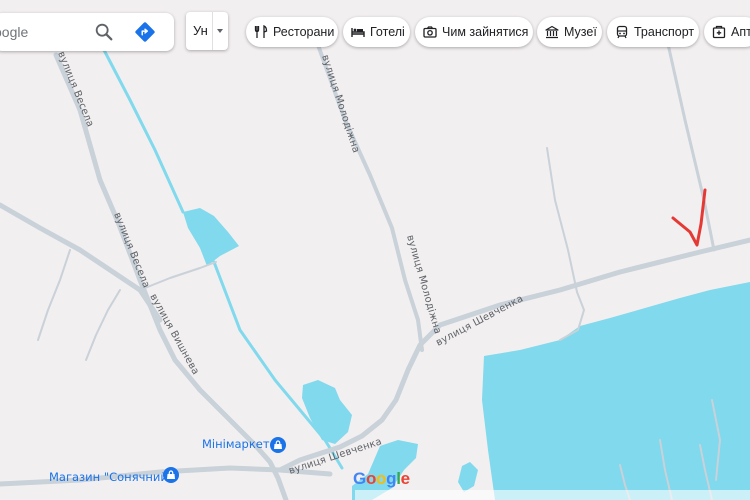 This screenshot has width=750, height=500. I want to click on poi-minimarket: Мінімаркет, so click(244, 445).